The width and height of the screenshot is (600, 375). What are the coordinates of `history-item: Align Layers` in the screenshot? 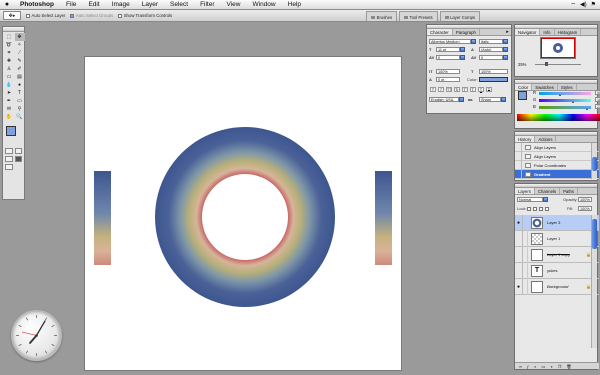 It's located at (557, 147).